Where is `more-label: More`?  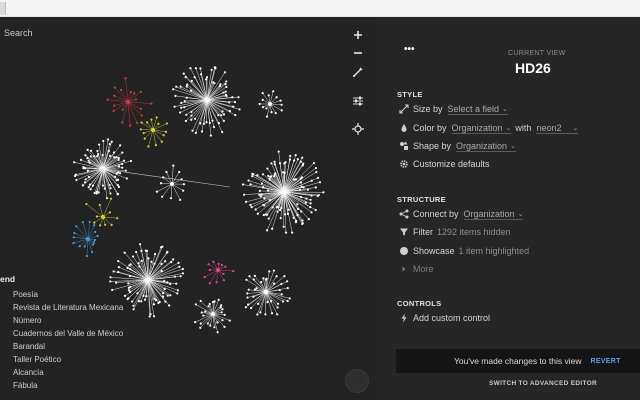 more-label: More is located at coordinates (423, 269).